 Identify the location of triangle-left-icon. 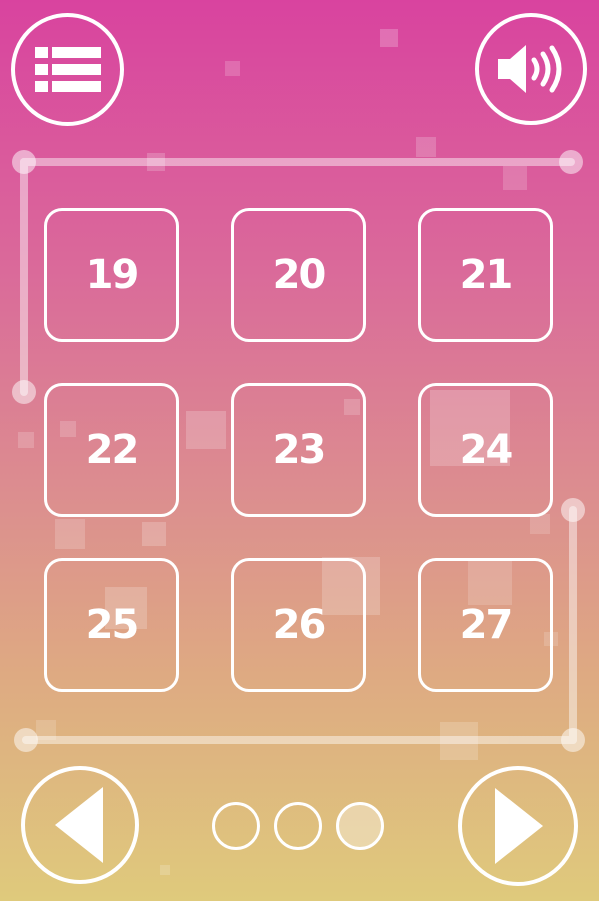
(79, 825).